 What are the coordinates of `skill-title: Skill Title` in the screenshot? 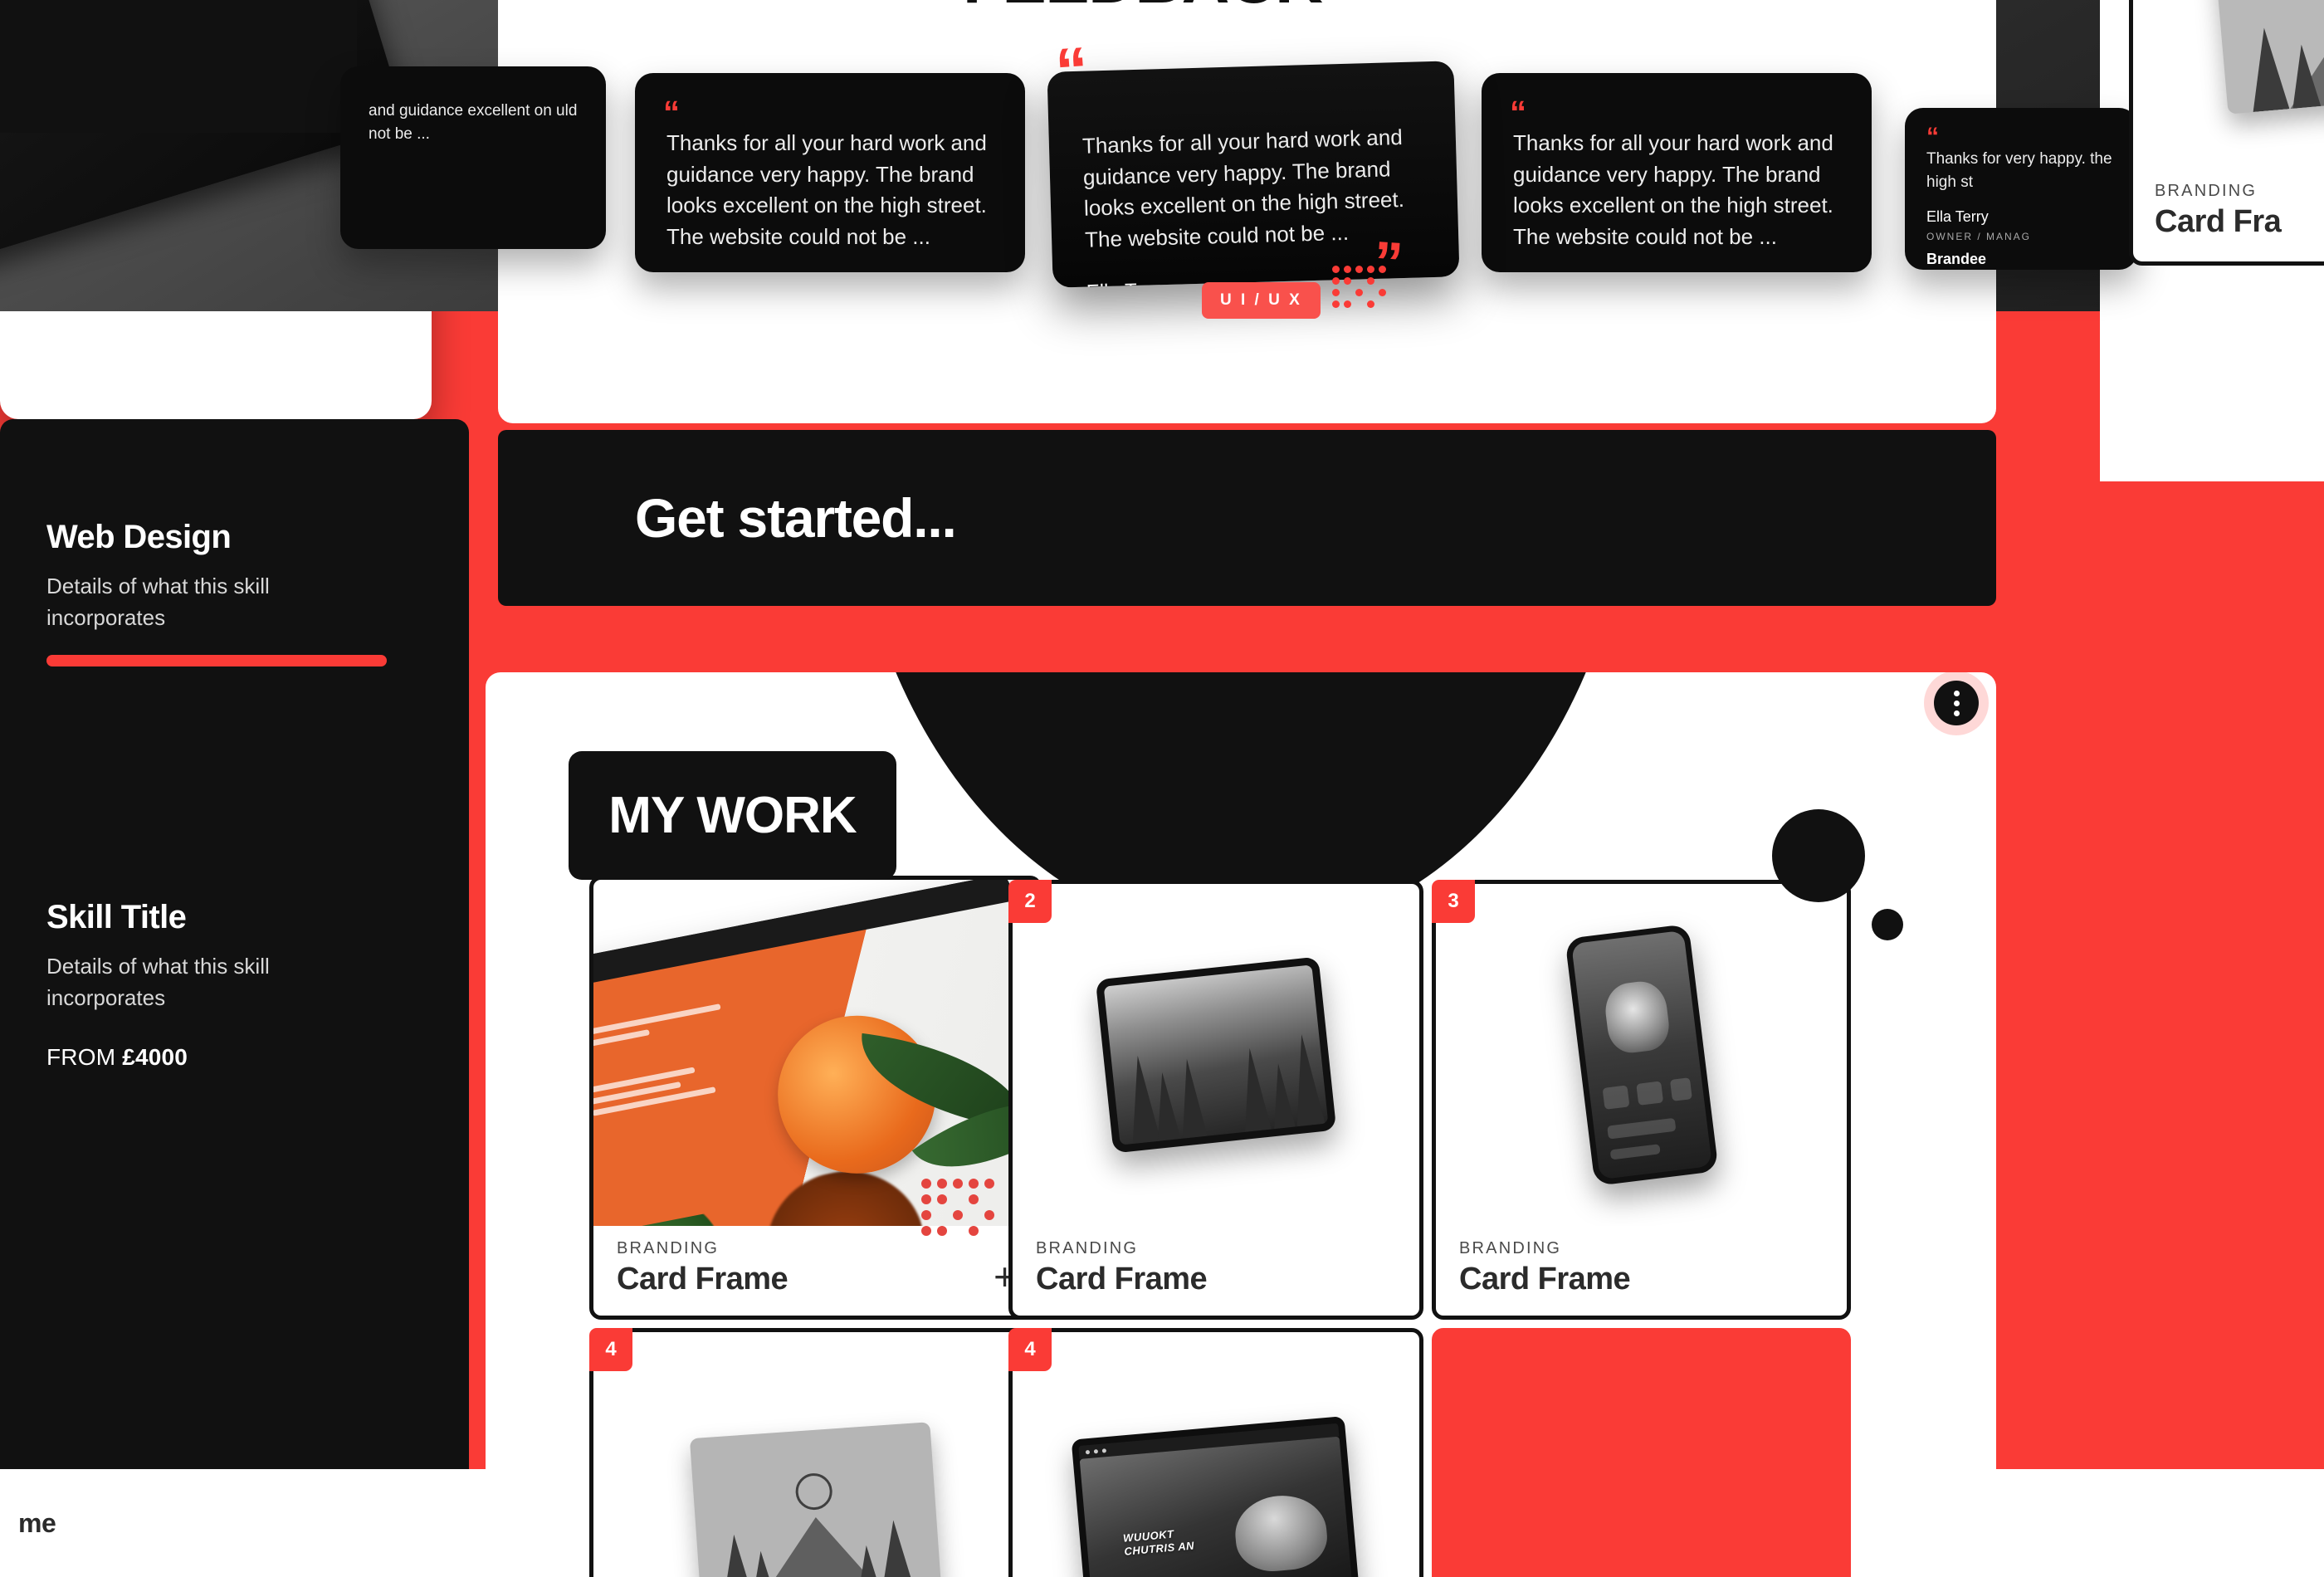 It's located at (117, 918).